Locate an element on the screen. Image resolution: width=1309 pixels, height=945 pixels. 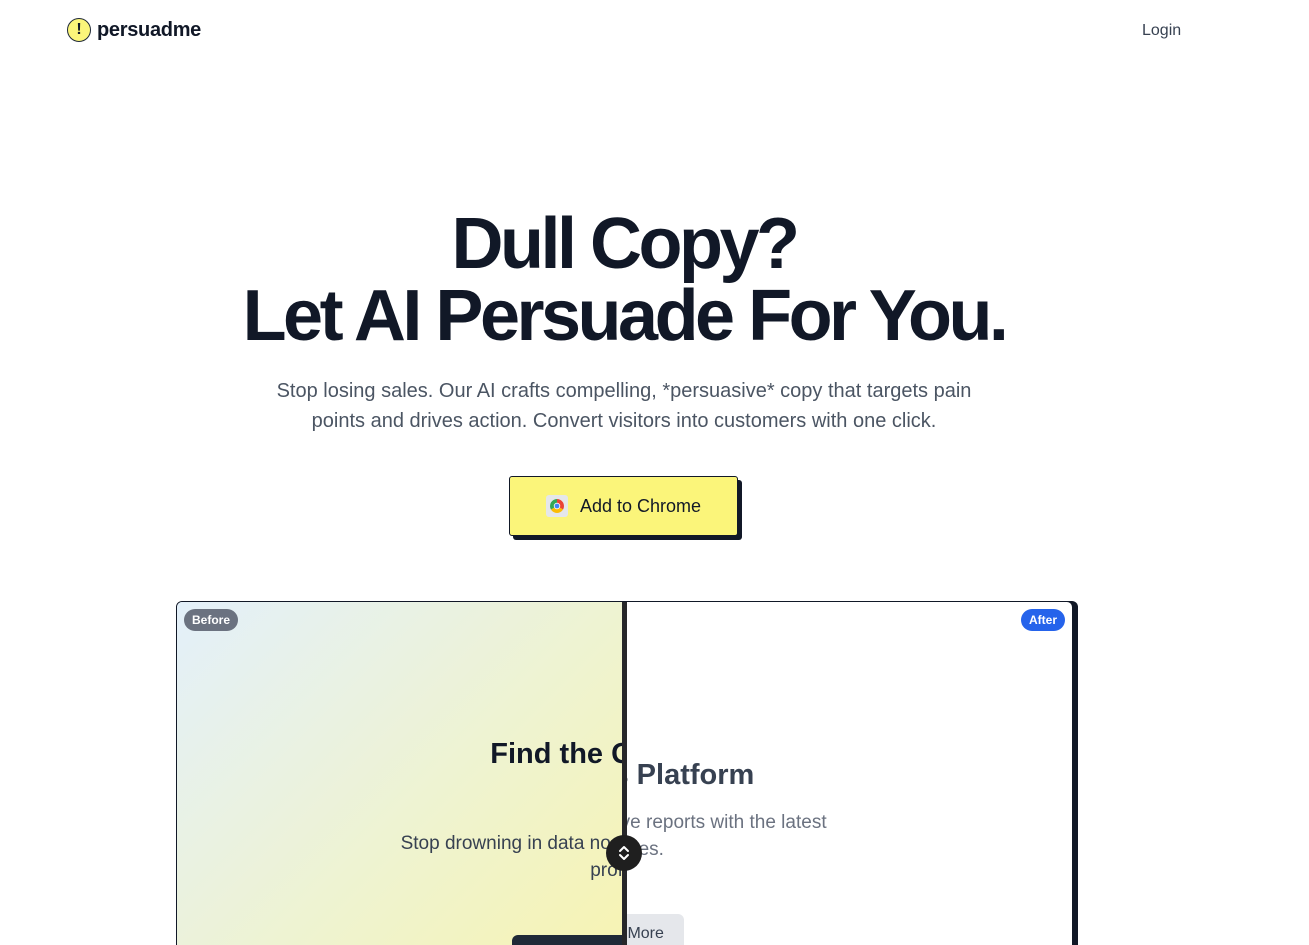
exclamation-icon: ! is located at coordinates (79, 30).